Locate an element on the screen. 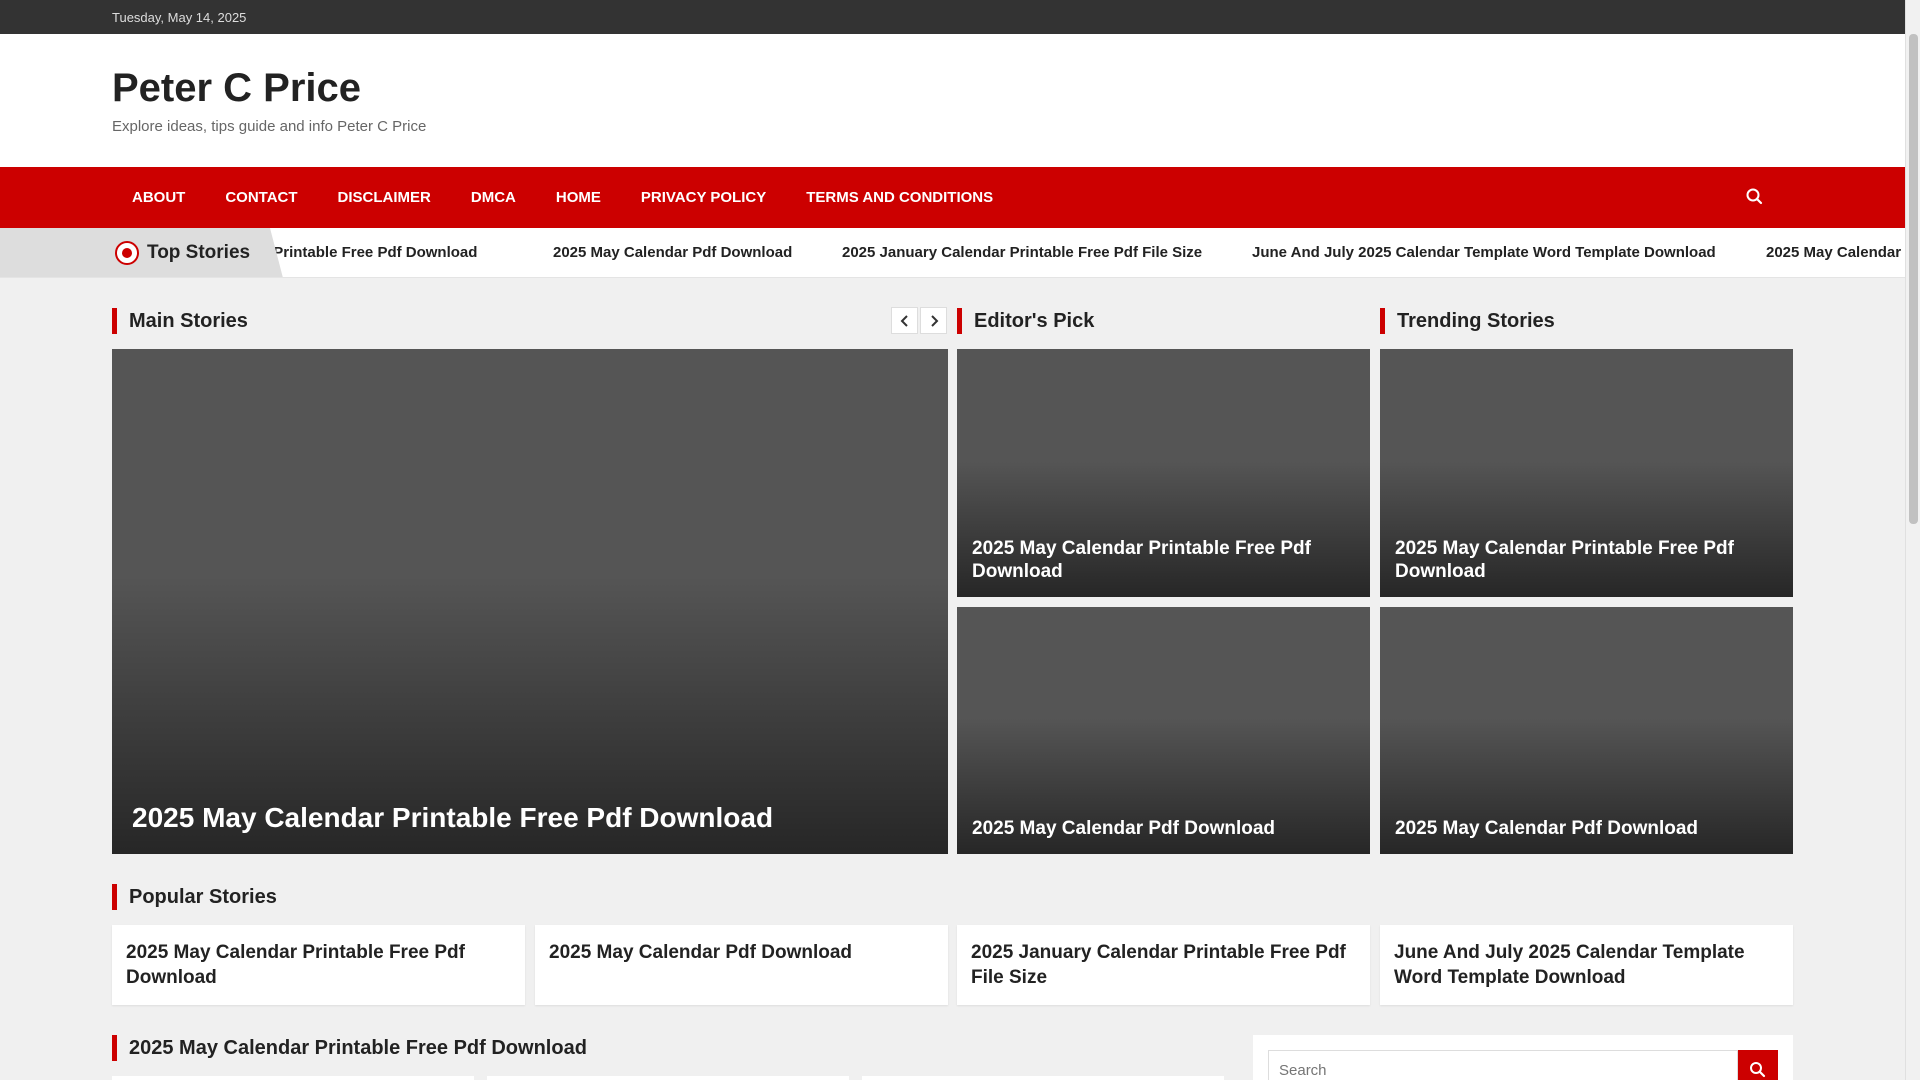 Image resolution: width=1920 pixels, height=1080 pixels. popular-story-title: 2025 May Calendar Pdf Download is located at coordinates (700, 952).